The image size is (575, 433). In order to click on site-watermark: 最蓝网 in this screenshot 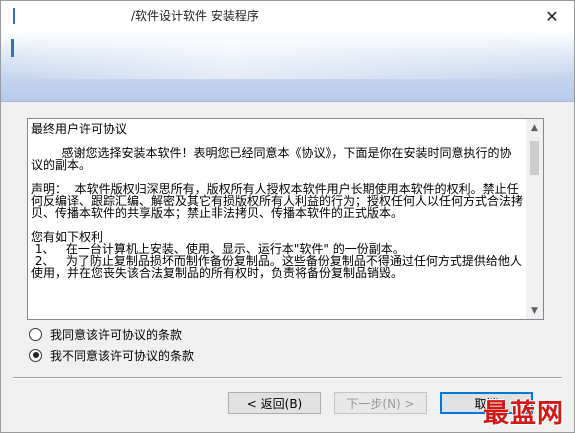, I will do `click(524, 414)`.